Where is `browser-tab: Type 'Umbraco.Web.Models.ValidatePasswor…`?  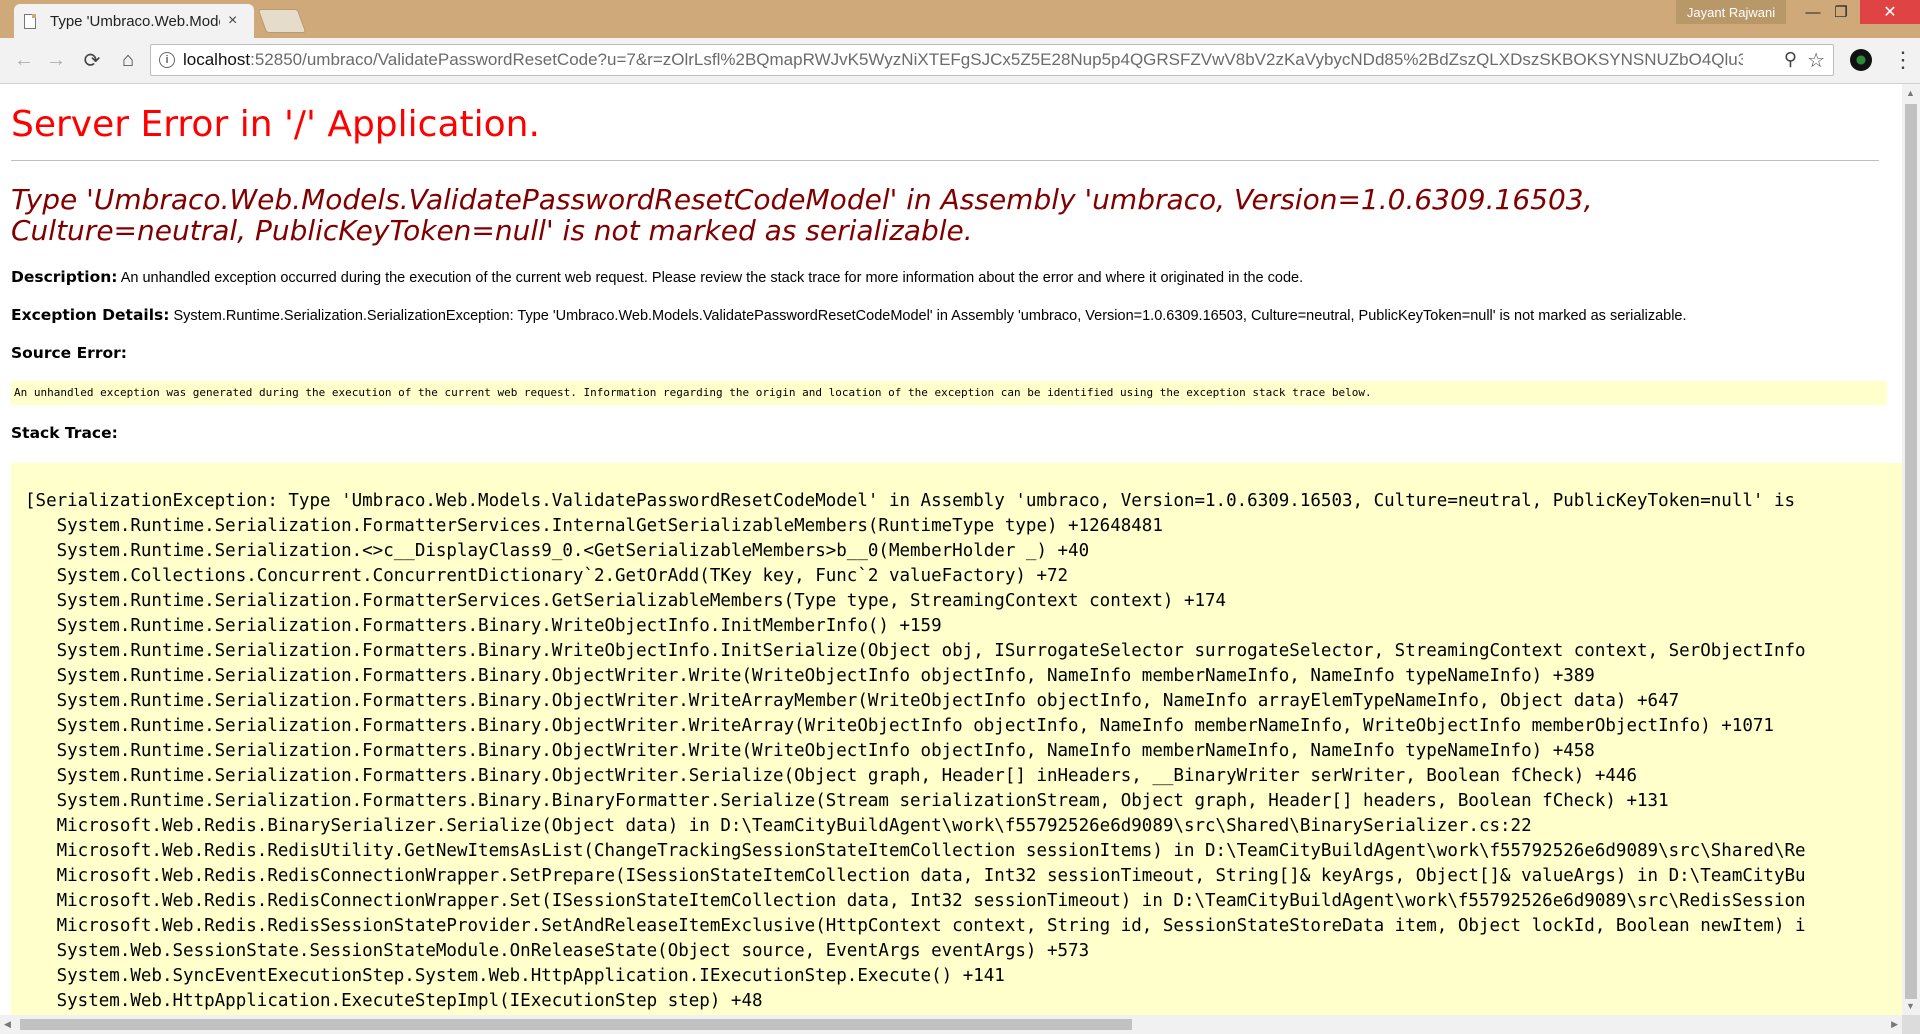
browser-tab: Type 'Umbraco.Web.Models.ValidatePasswor… is located at coordinates (134, 21).